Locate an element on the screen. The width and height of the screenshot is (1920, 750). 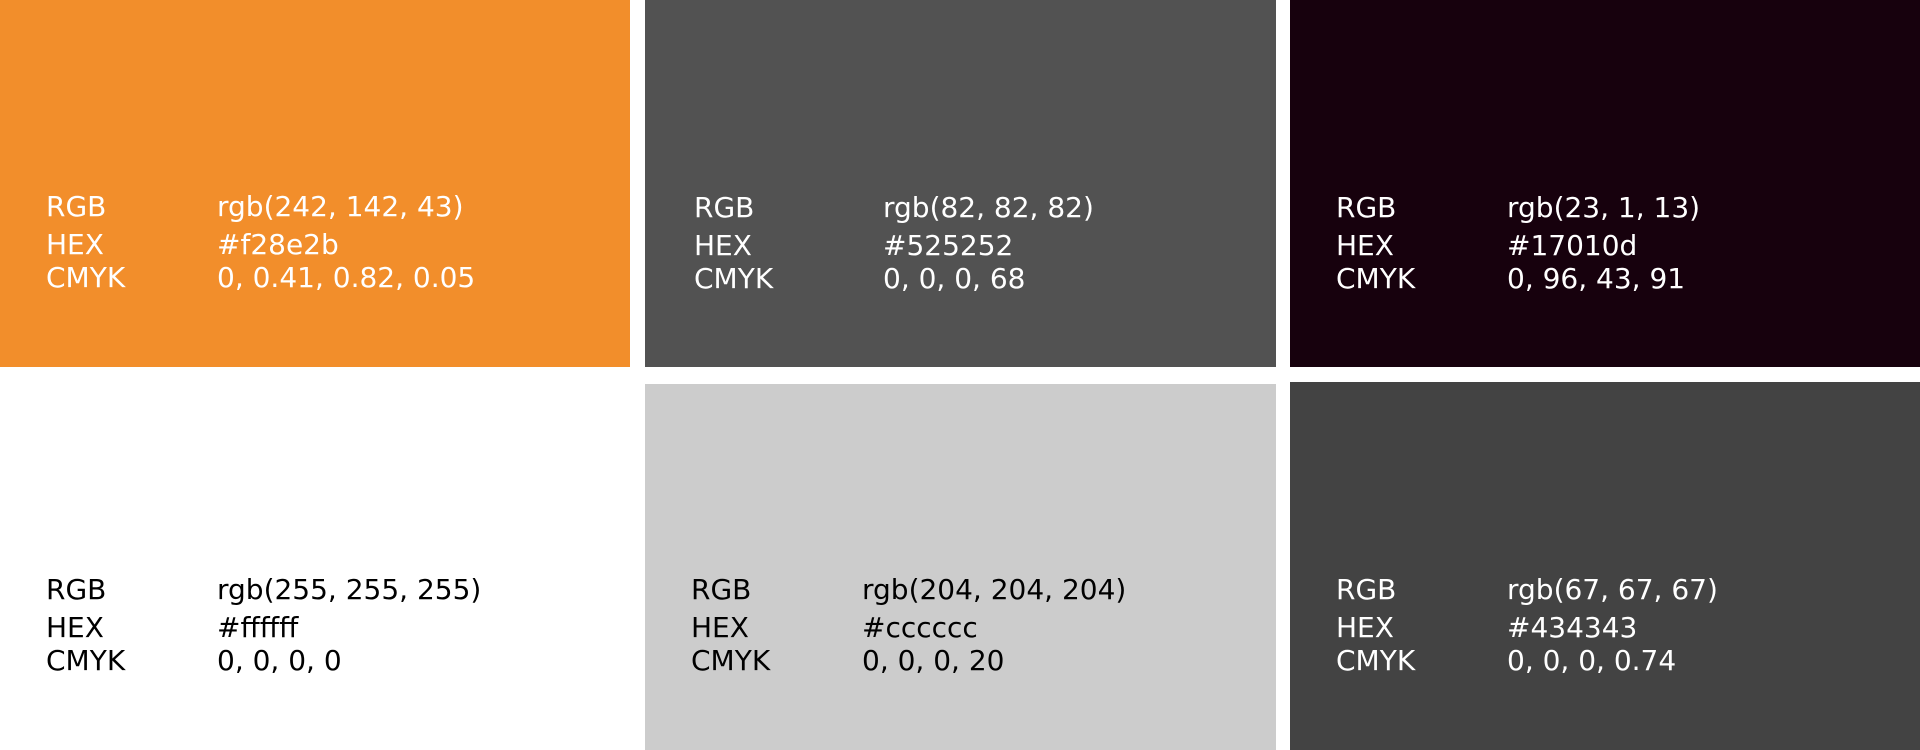
rgb-value: rgb(67, 67, 67) is located at coordinates (1612, 589).